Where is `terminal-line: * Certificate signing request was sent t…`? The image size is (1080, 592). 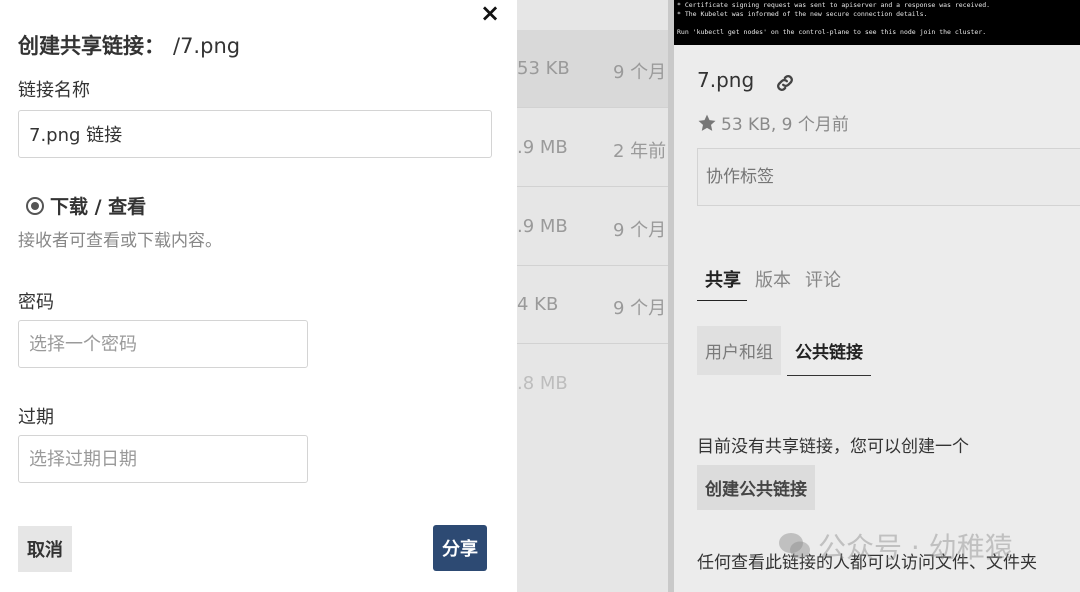
terminal-line: * Certificate signing request was sent t… is located at coordinates (834, 5).